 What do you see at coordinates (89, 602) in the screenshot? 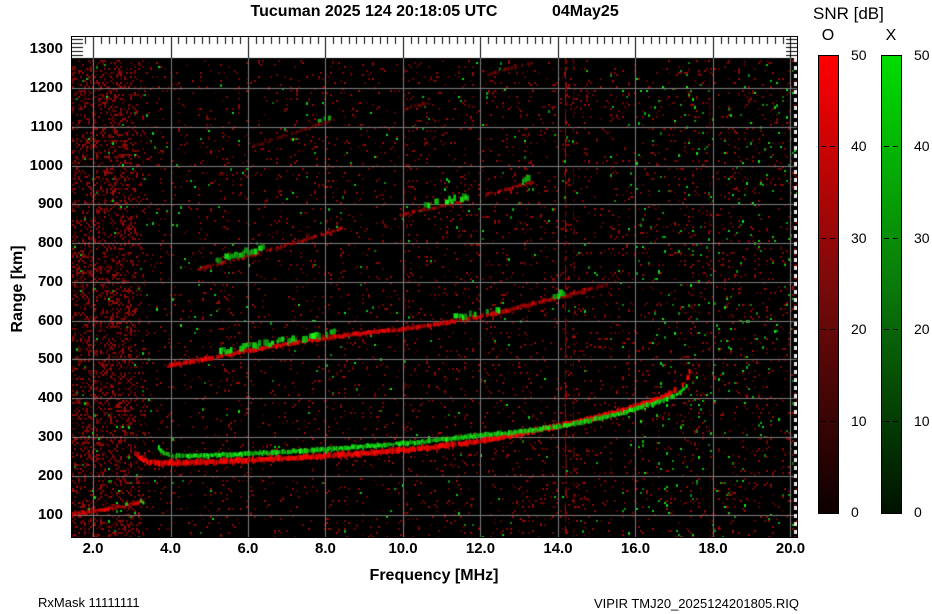
I see `rxmask-text: RxMask 11111111` at bounding box center [89, 602].